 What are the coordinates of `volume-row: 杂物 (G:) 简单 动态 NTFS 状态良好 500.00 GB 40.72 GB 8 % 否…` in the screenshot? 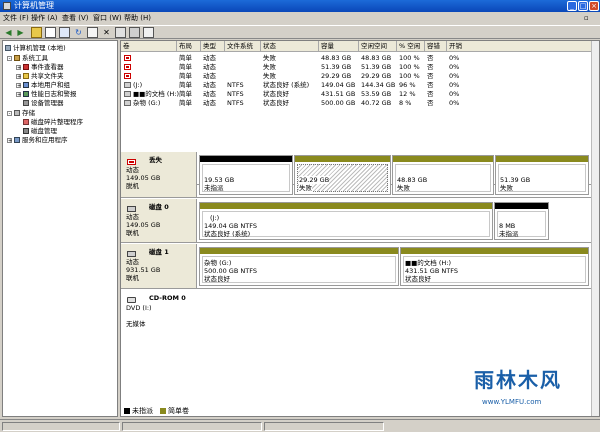 It's located at (356, 103).